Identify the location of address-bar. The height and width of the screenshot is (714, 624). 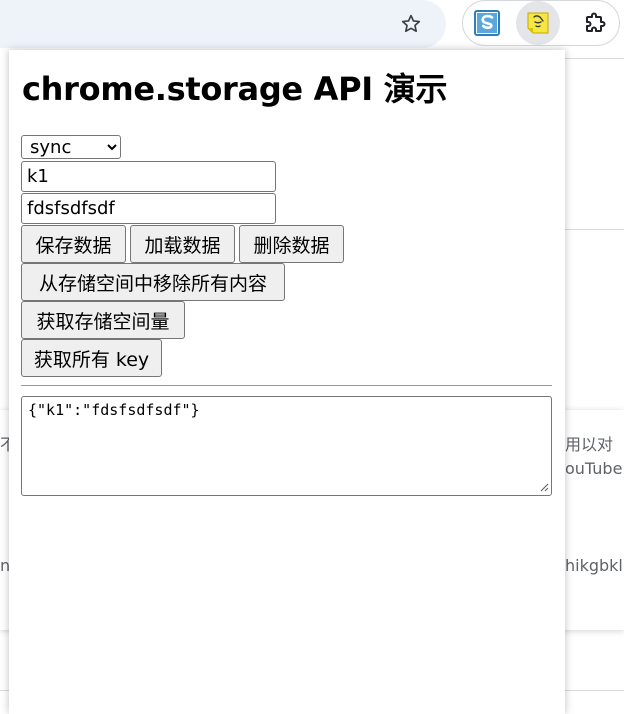
(223, 24).